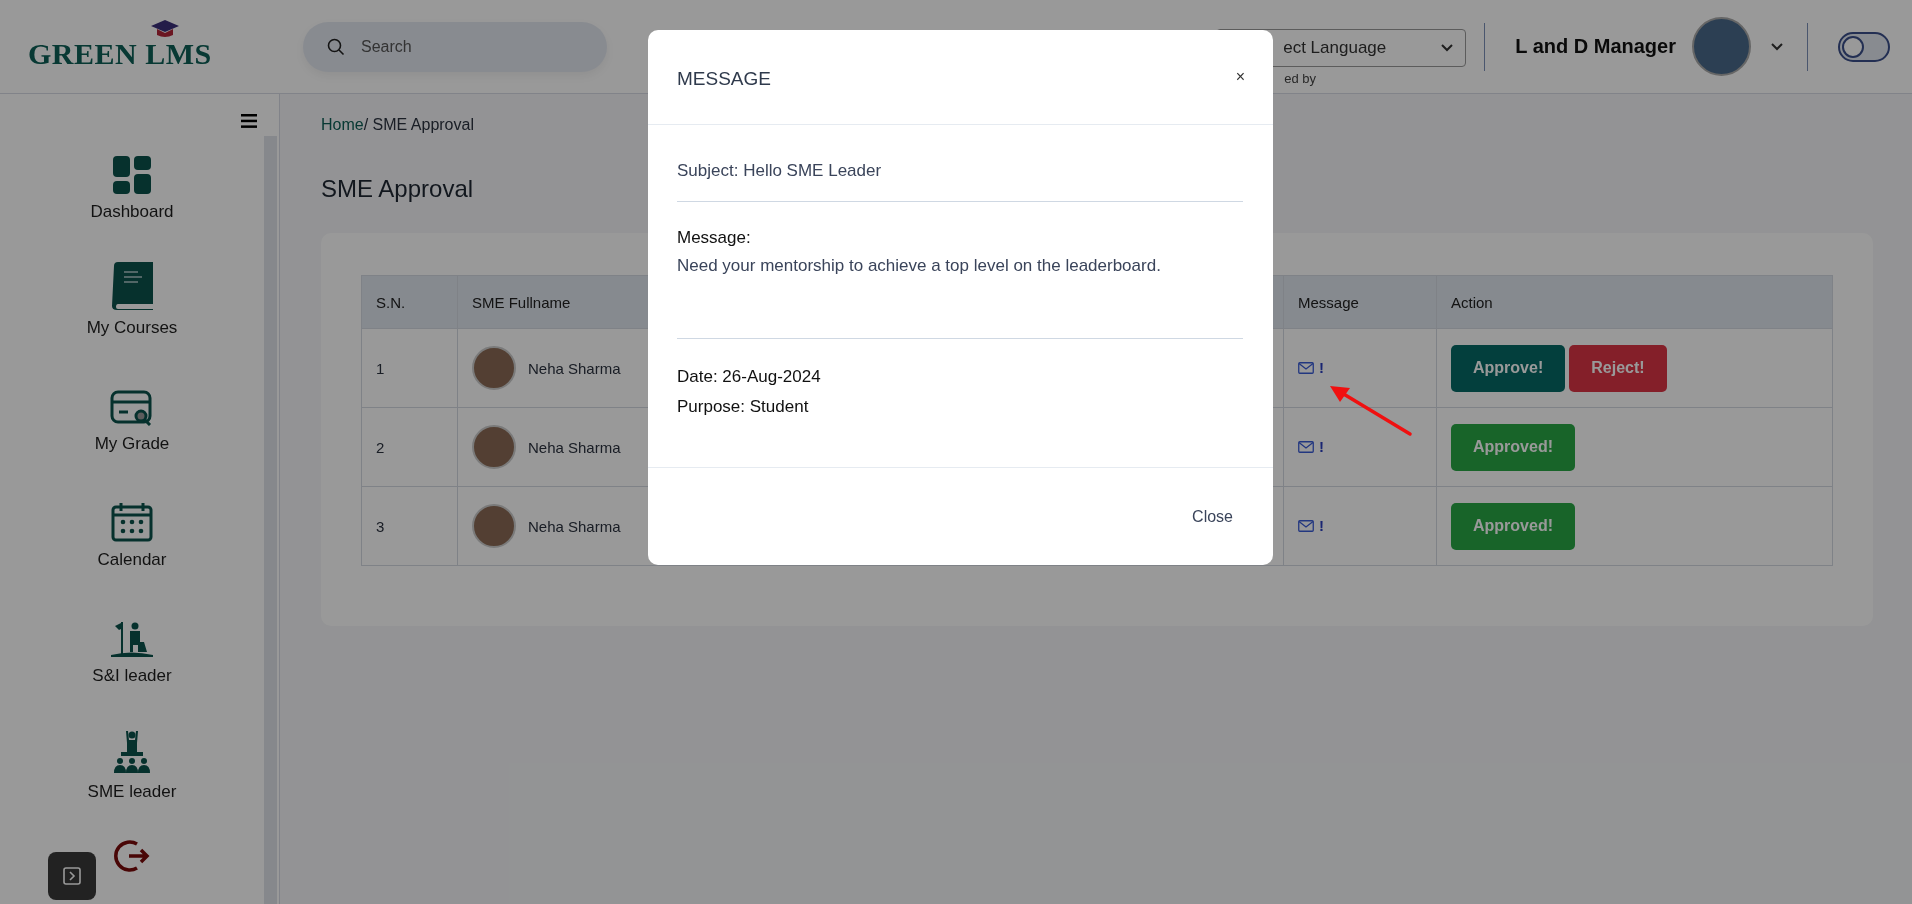 This screenshot has height=904, width=1912. I want to click on action-button: Approve!, so click(1508, 368).